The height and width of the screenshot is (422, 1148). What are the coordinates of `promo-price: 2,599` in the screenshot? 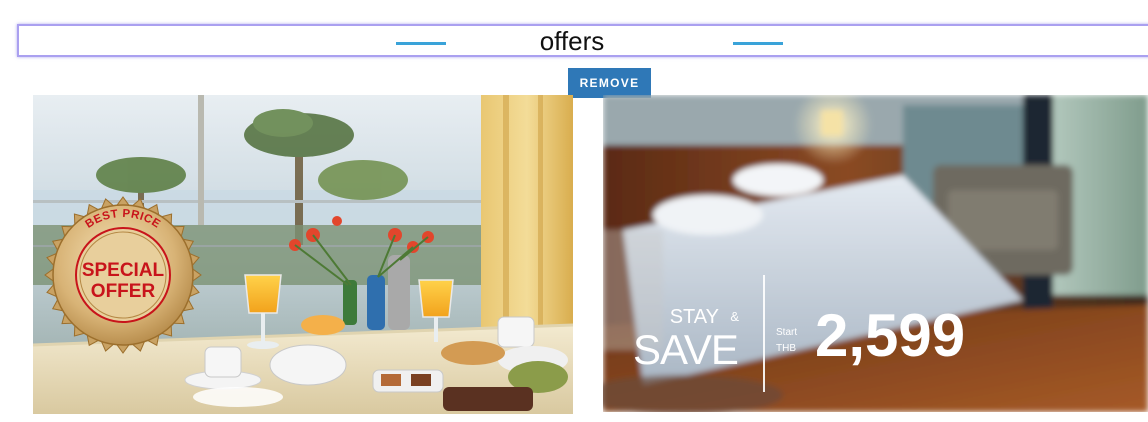 It's located at (890, 335).